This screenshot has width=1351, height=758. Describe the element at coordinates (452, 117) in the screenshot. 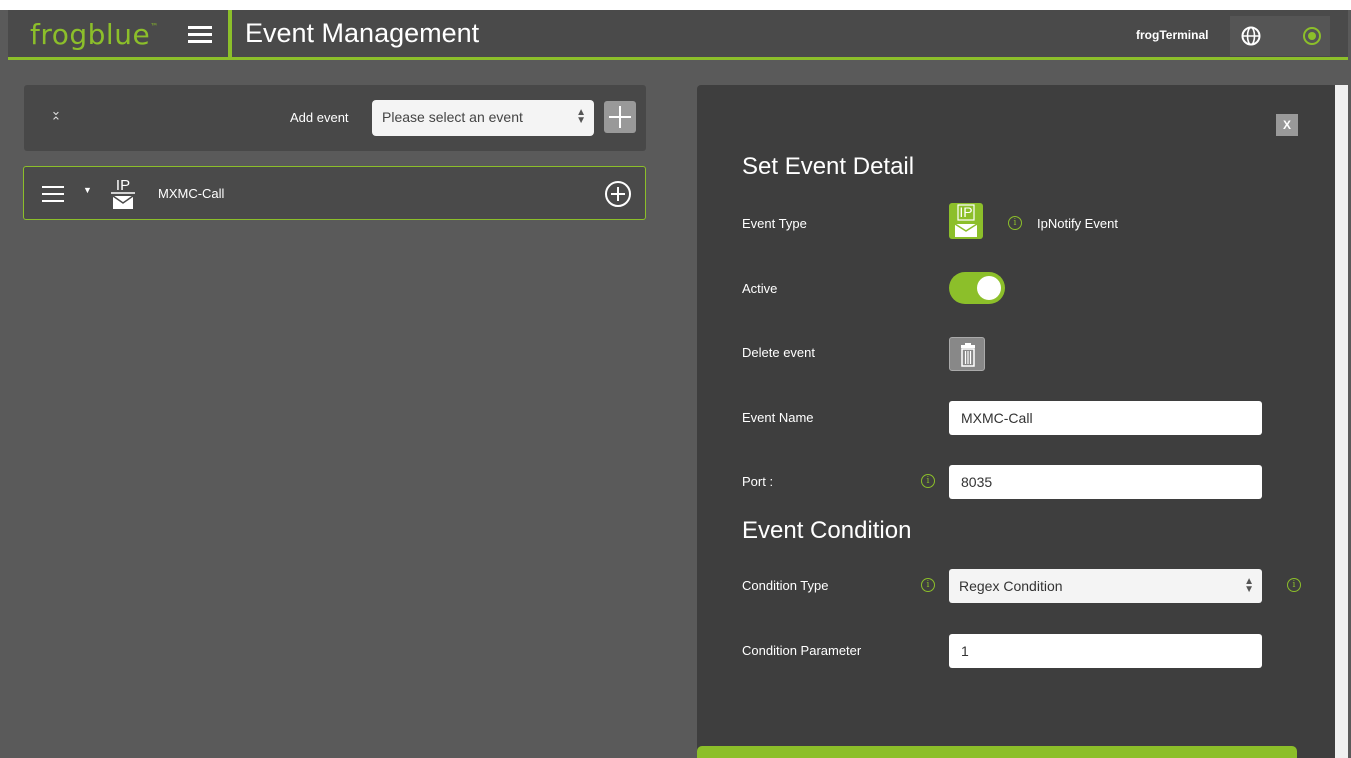

I see `event-type-select-value: Please select an event` at that location.